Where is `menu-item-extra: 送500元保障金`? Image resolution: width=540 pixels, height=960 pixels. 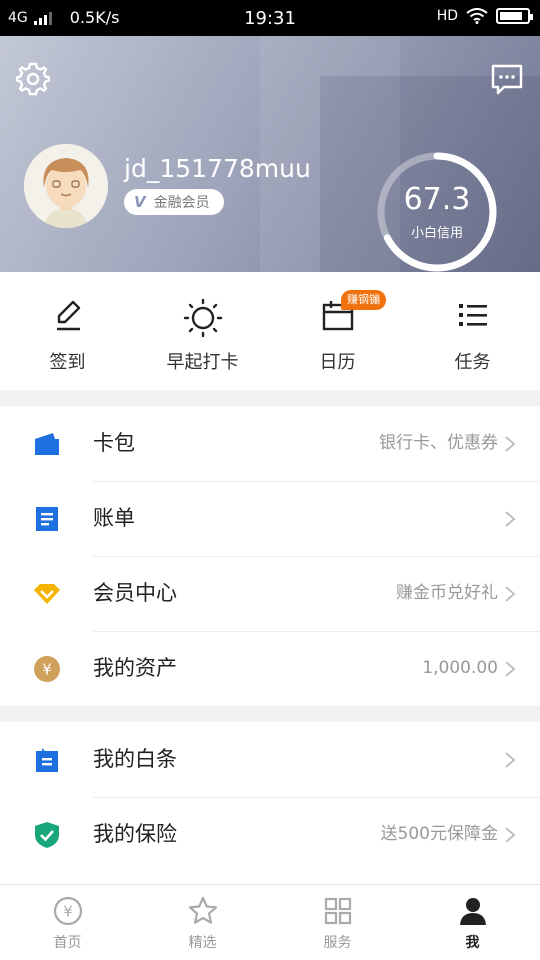
menu-item-extra: 送500元保障金 is located at coordinates (439, 834).